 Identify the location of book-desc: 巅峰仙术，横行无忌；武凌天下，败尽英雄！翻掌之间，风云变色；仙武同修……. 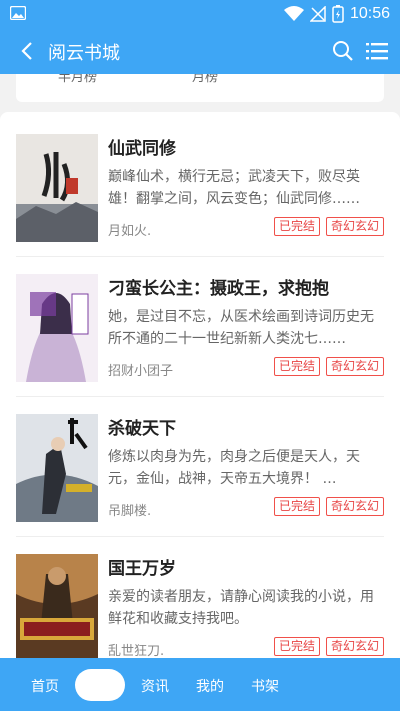
(234, 188).